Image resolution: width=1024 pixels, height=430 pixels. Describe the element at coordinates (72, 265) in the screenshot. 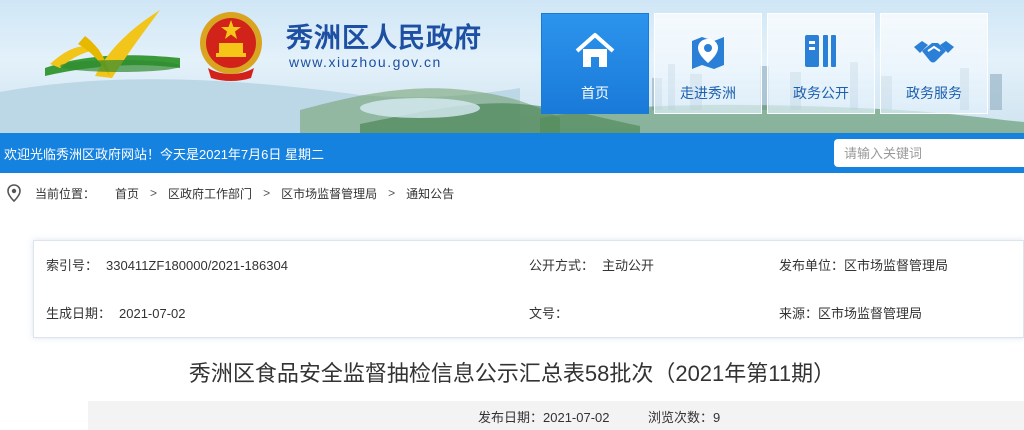

I see `meta-key: 索引号：` at that location.